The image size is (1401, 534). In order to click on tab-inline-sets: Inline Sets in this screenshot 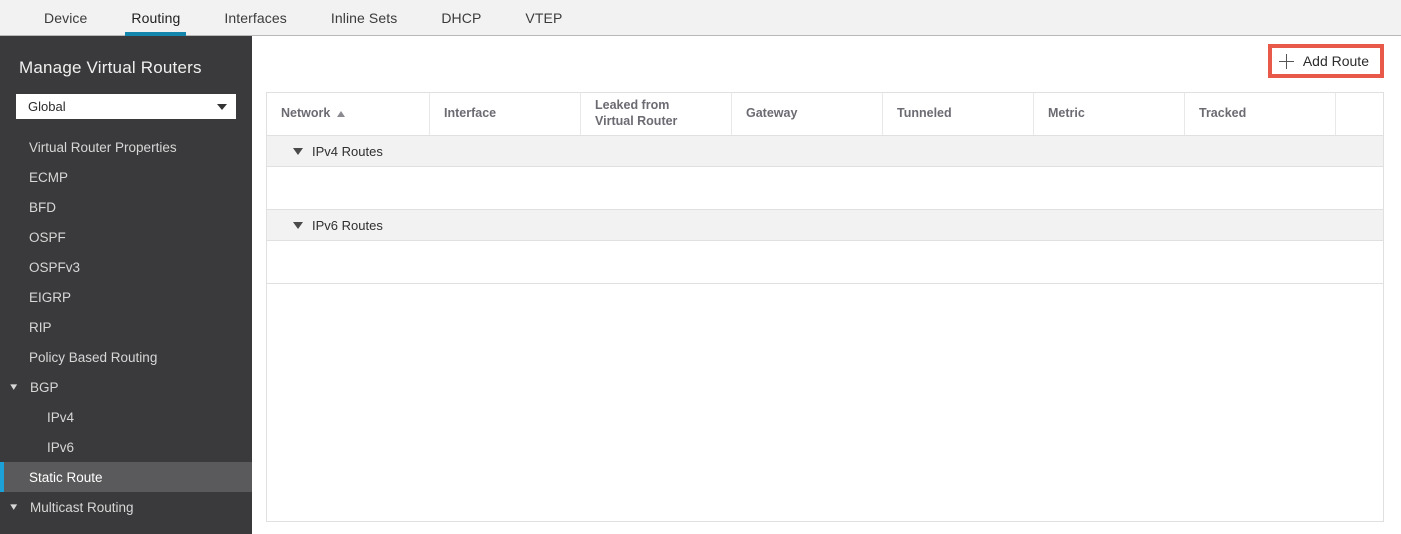, I will do `click(364, 17)`.